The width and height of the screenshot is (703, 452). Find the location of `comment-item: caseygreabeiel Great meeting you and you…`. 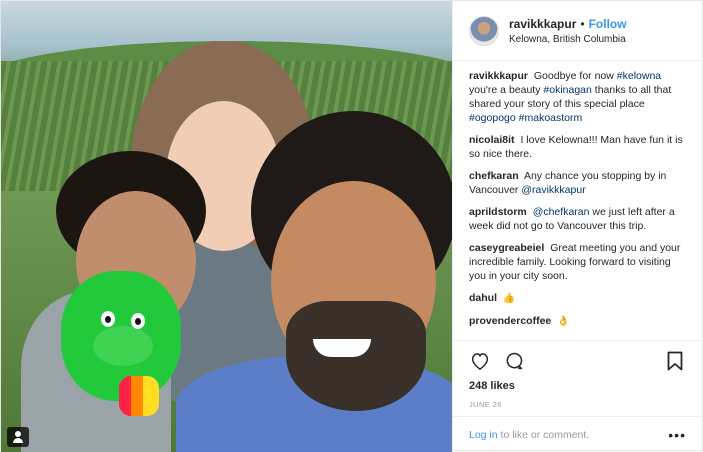

comment-item: caseygreabeiel Great meeting you and you… is located at coordinates (577, 262).